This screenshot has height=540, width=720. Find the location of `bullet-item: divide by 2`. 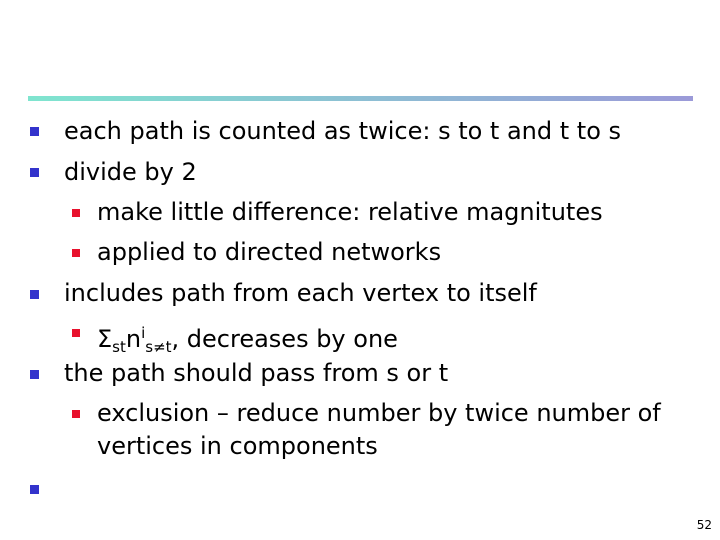

bullet-item: divide by 2 is located at coordinates (130, 172).